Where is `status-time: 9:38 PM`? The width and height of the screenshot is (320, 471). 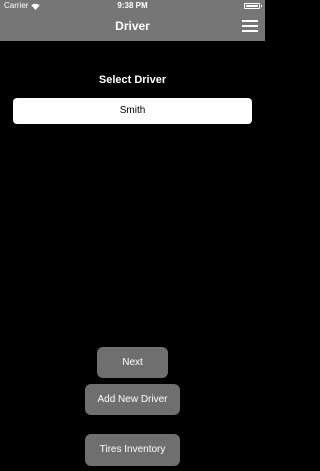
status-time: 9:38 PM is located at coordinates (132, 5).